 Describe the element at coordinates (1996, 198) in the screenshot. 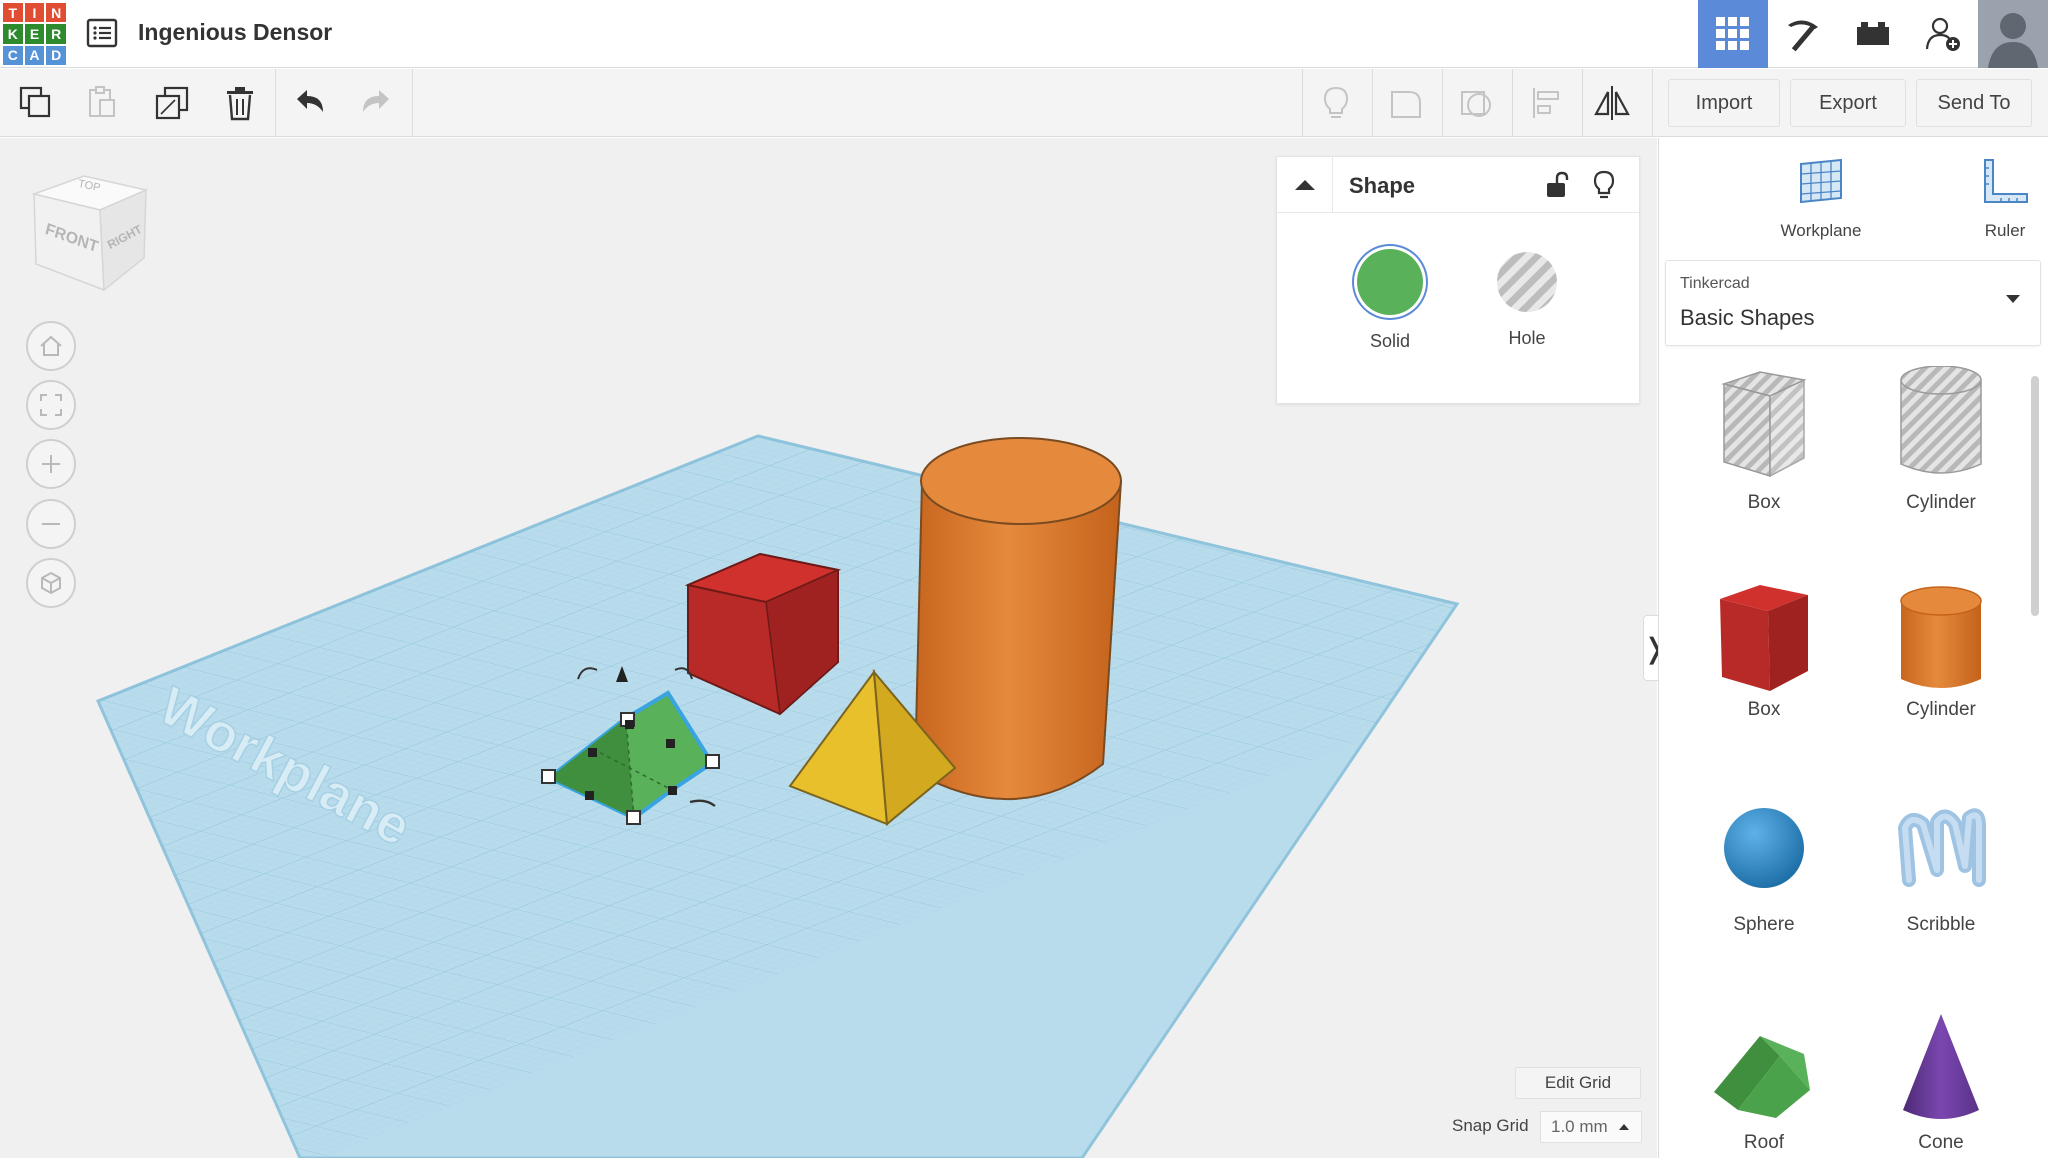

I see `ruler-tool: Ruler` at that location.